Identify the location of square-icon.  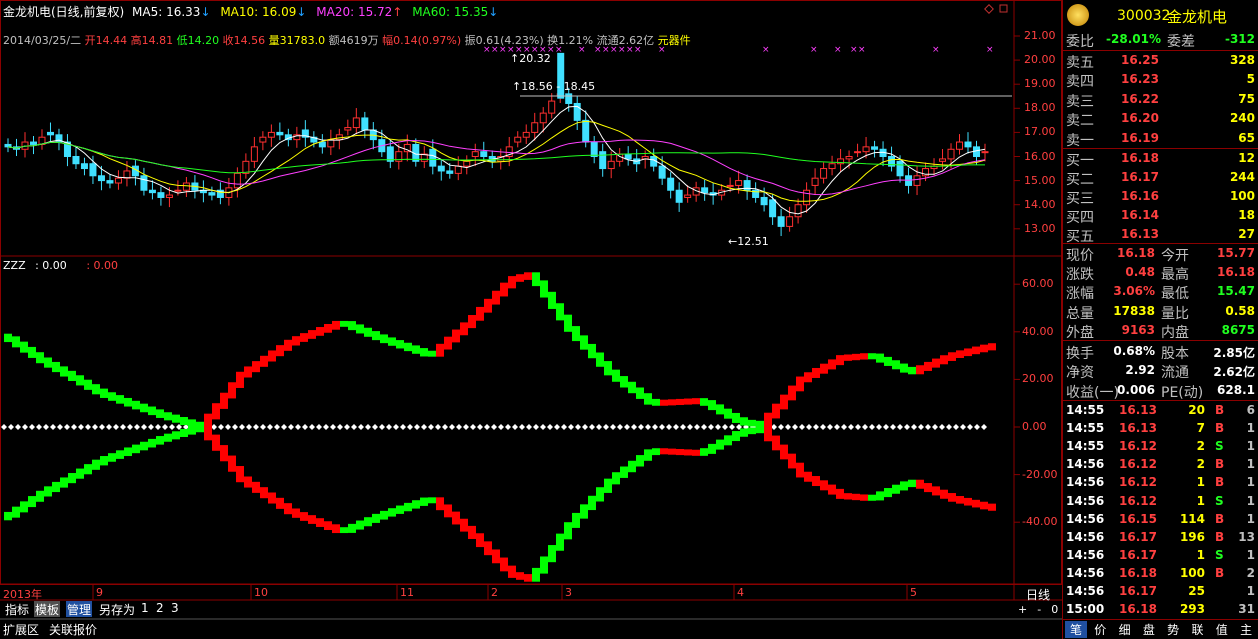
(1003, 8).